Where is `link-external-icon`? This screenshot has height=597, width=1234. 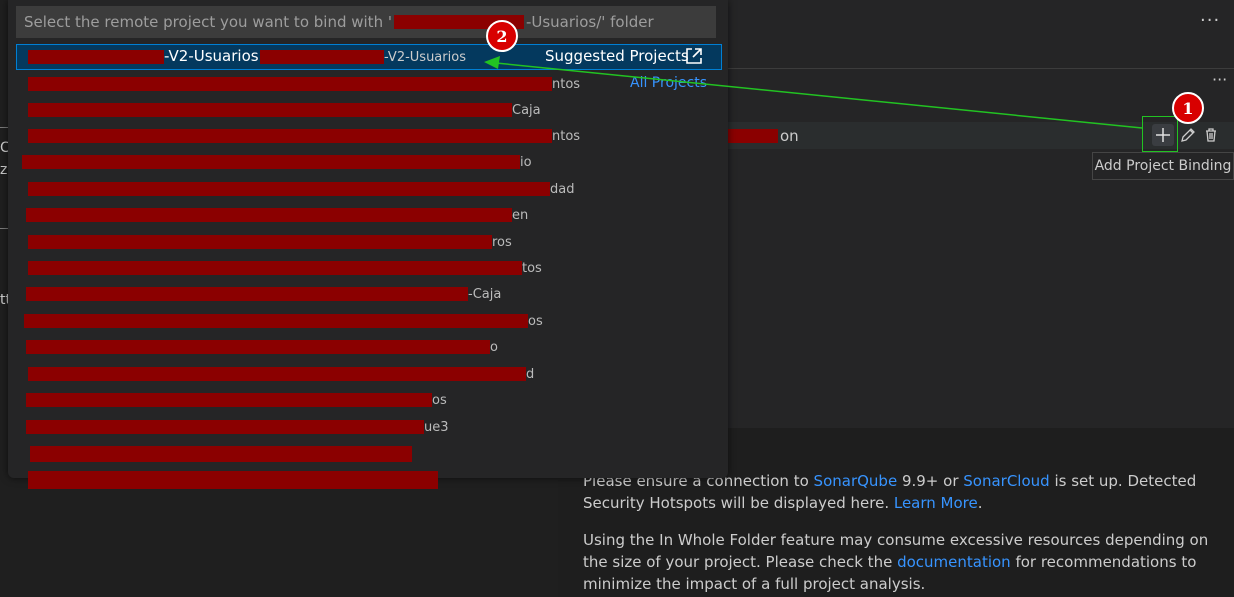 link-external-icon is located at coordinates (694, 56).